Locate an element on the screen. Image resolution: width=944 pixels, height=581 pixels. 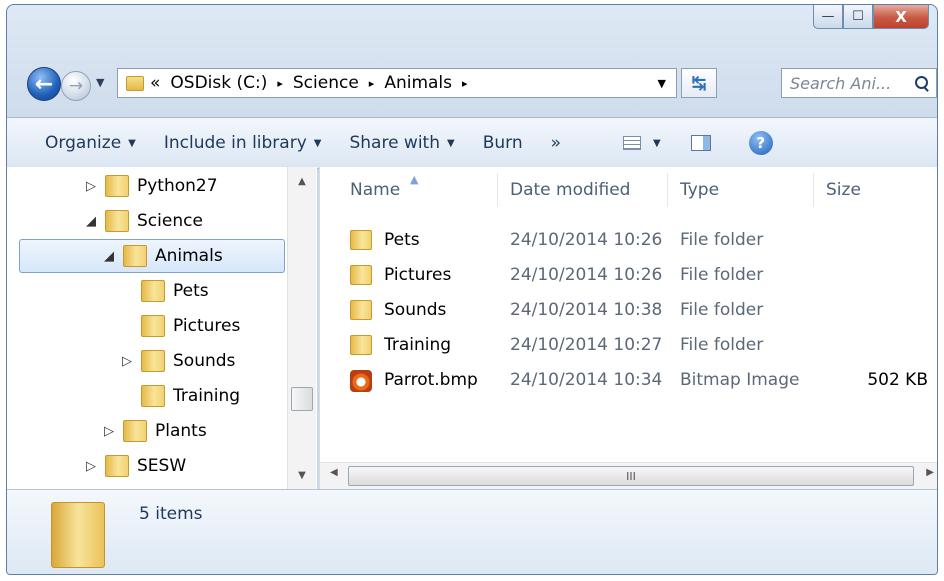
forward-button: → is located at coordinates (76, 86).